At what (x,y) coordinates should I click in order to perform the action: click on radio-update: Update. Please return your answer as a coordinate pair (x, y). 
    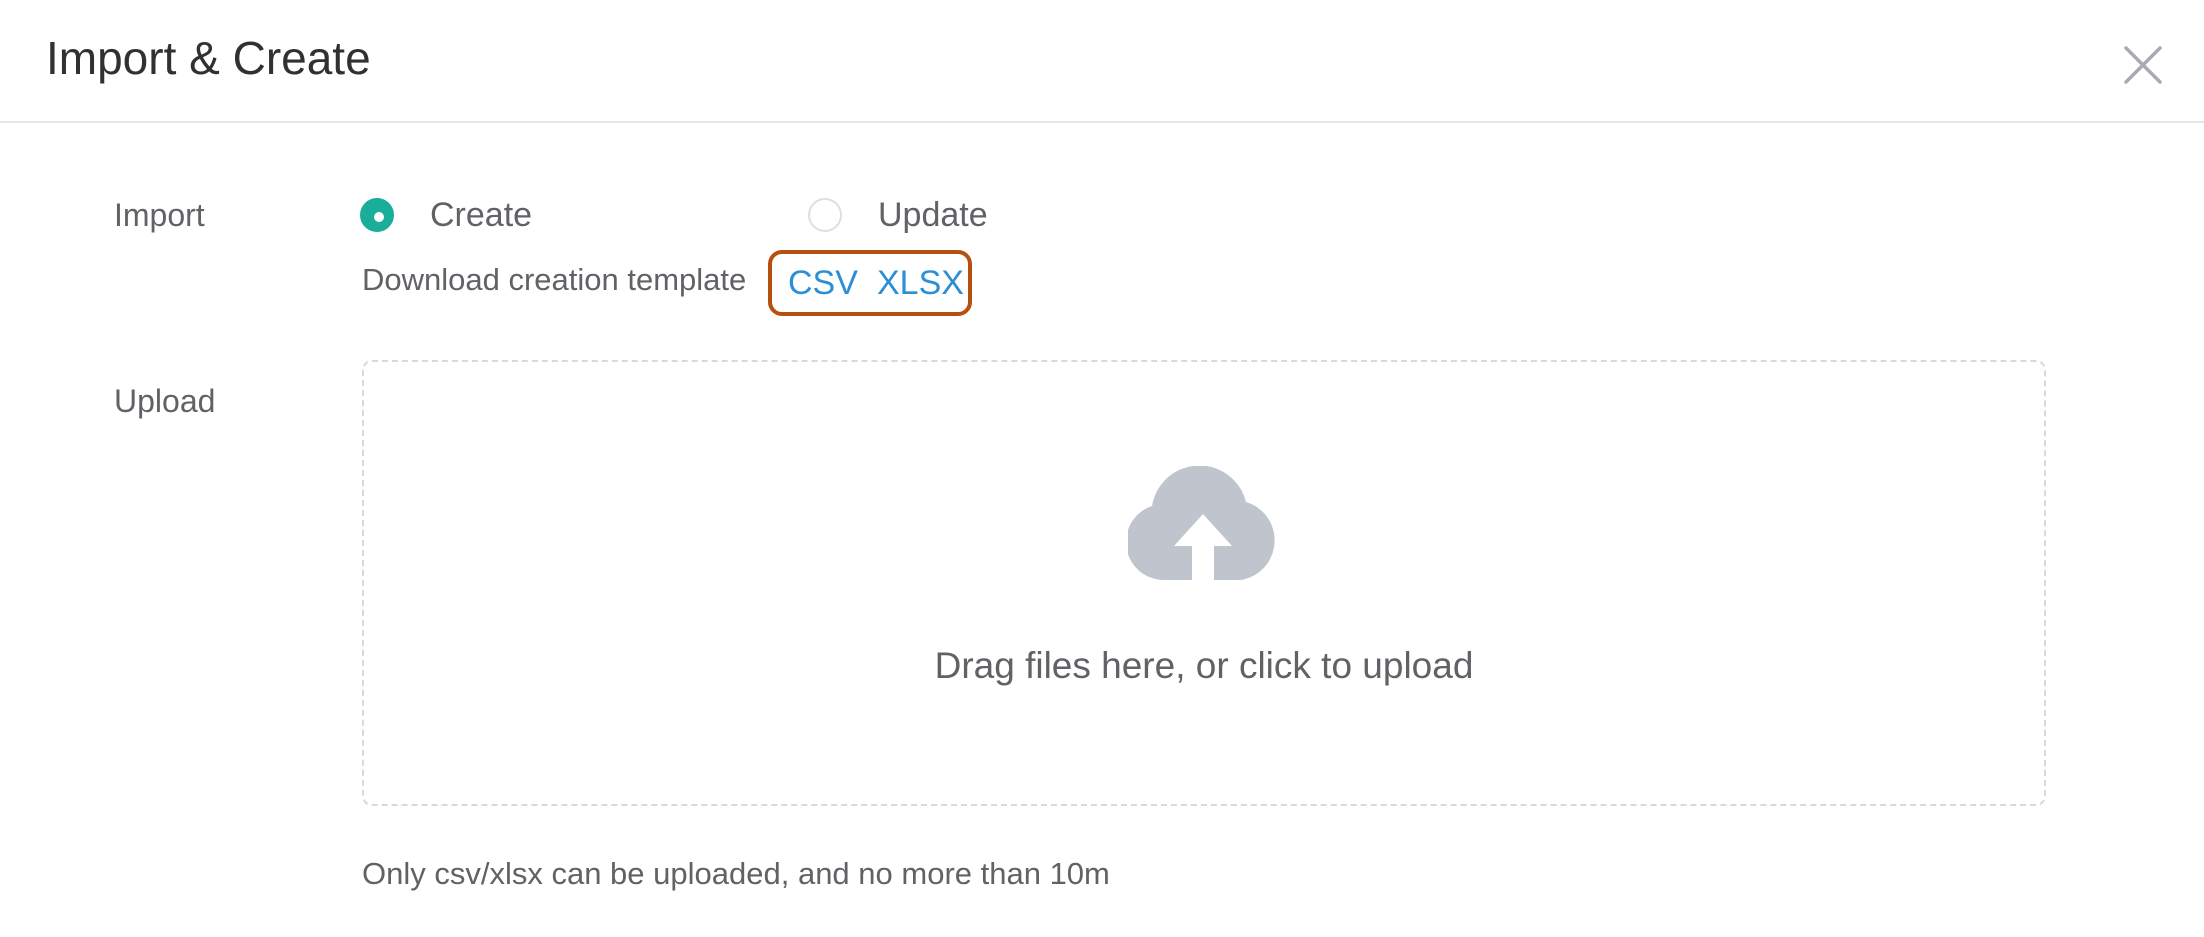
    Looking at the image, I should click on (898, 215).